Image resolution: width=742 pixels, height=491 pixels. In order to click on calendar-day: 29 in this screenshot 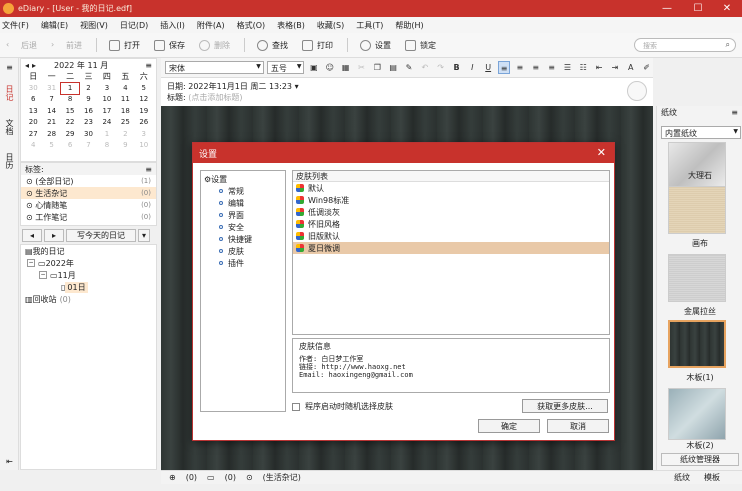, I will do `click(70, 135)`.